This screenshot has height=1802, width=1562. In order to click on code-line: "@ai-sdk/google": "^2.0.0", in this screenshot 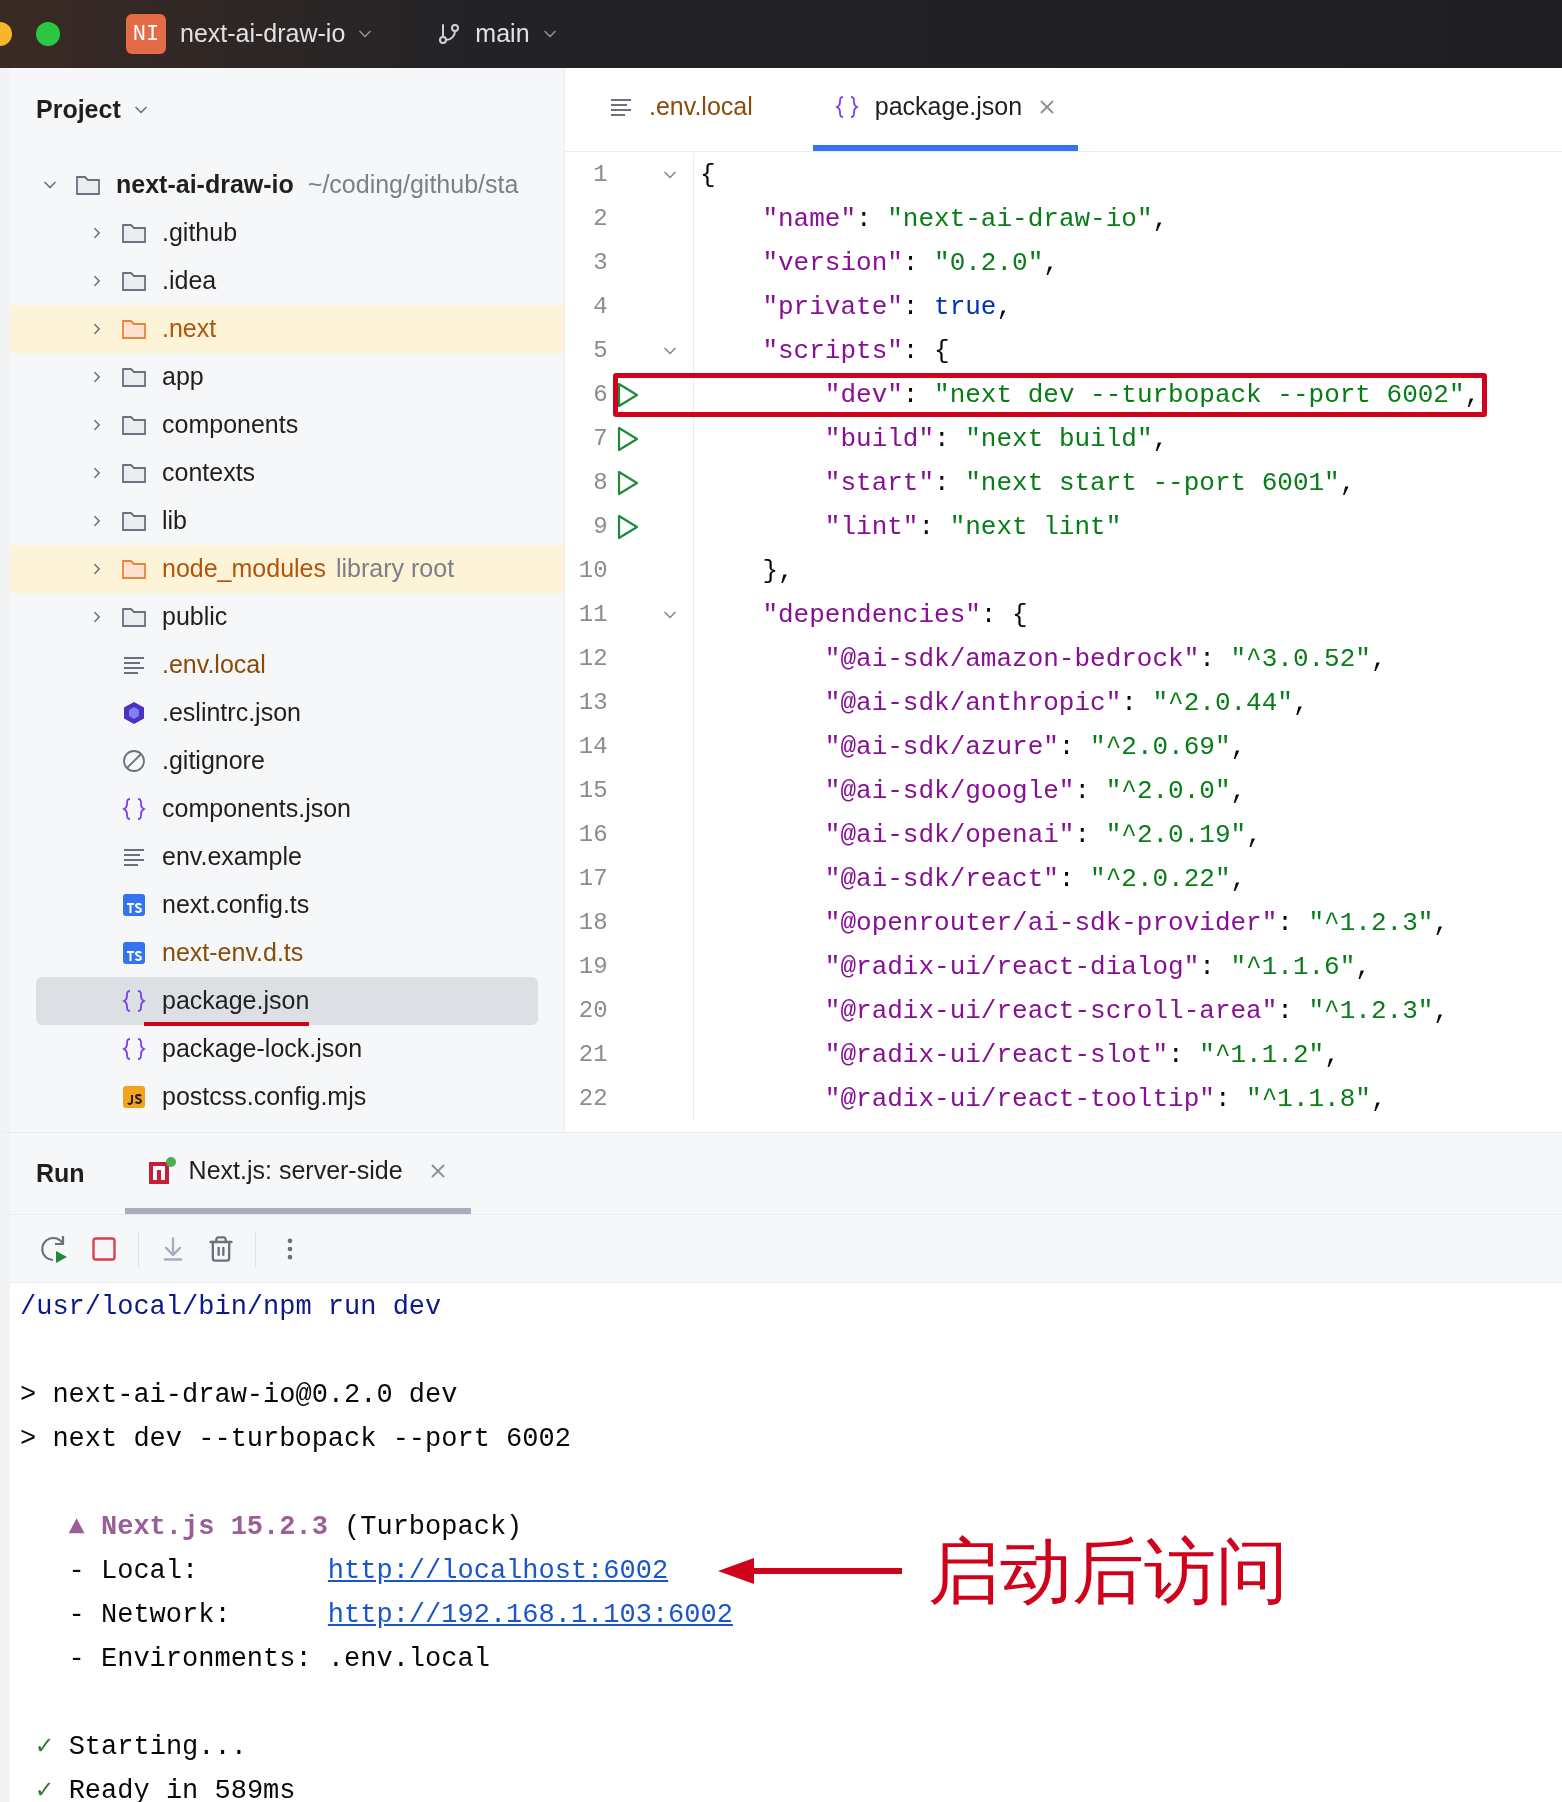, I will do `click(1035, 791)`.